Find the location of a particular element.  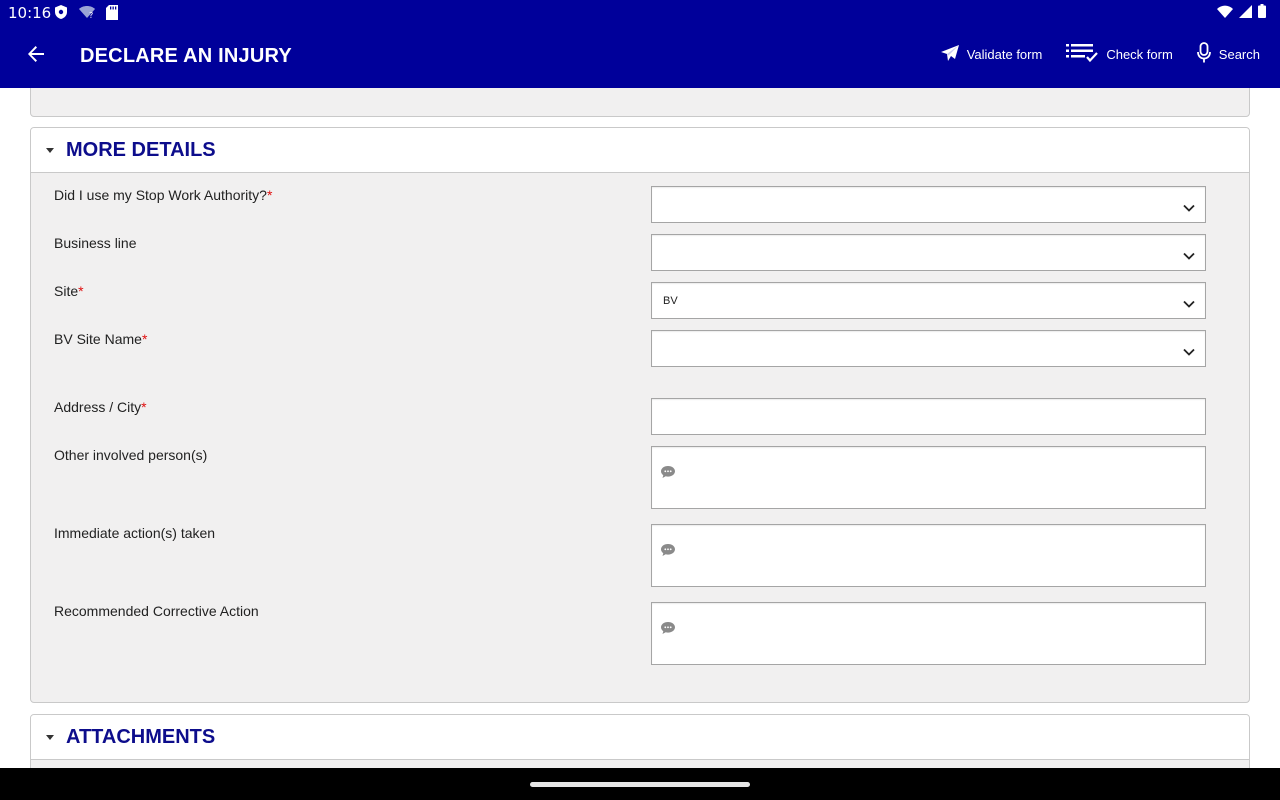

stop-work-label: Did I use my Stop Work Authority?* is located at coordinates (163, 195).